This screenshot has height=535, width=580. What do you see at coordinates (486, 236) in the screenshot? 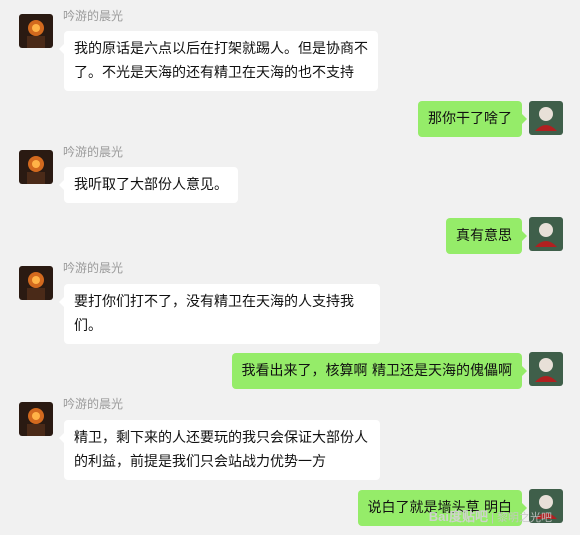
I see `message-bubble-outgoing: 真有意思` at bounding box center [486, 236].